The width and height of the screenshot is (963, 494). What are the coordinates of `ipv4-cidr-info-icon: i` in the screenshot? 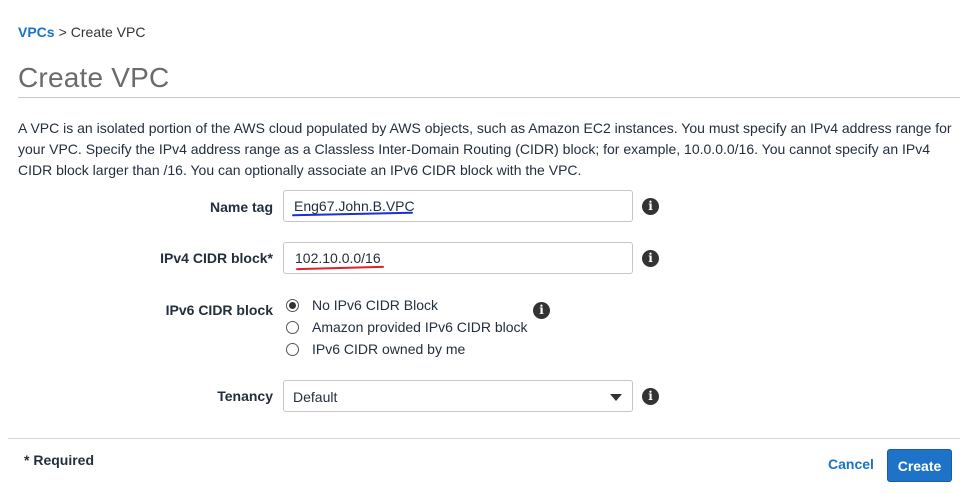 It's located at (650, 258).